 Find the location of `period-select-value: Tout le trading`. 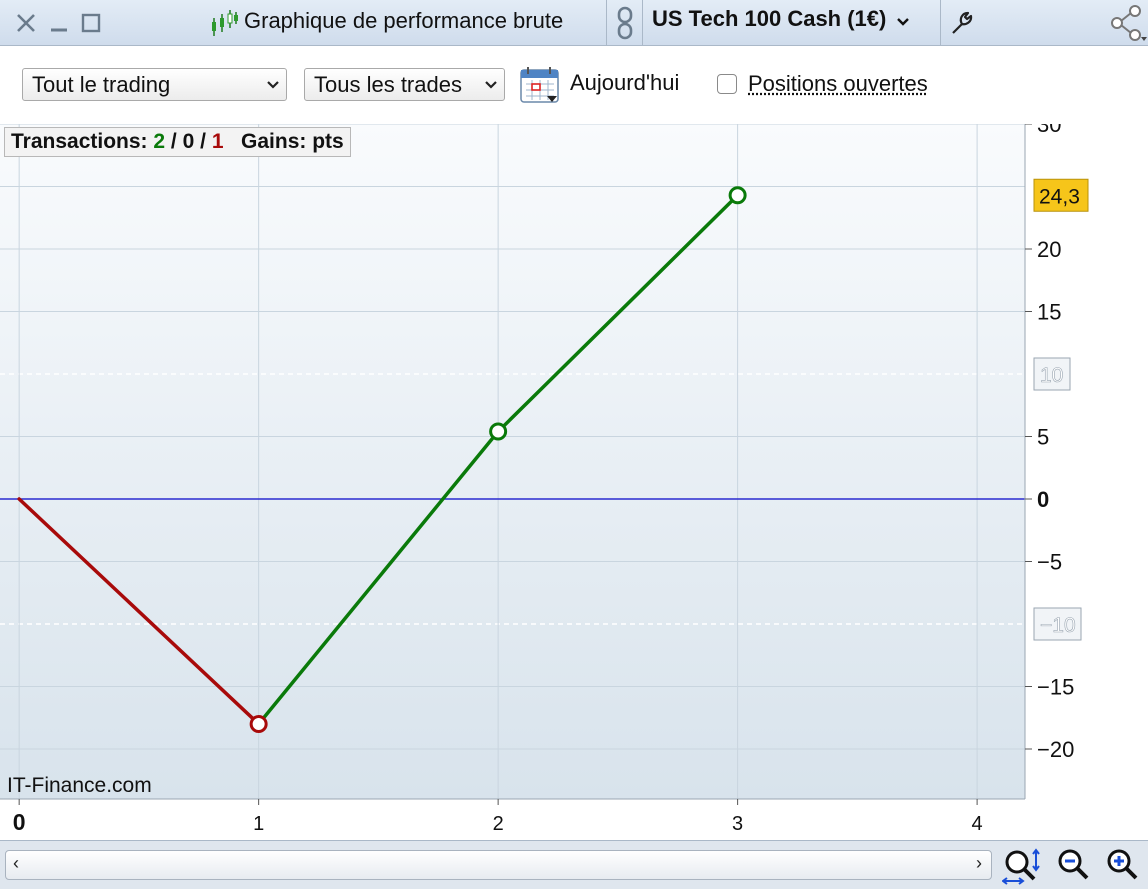

period-select-value: Tout le trading is located at coordinates (101, 84).